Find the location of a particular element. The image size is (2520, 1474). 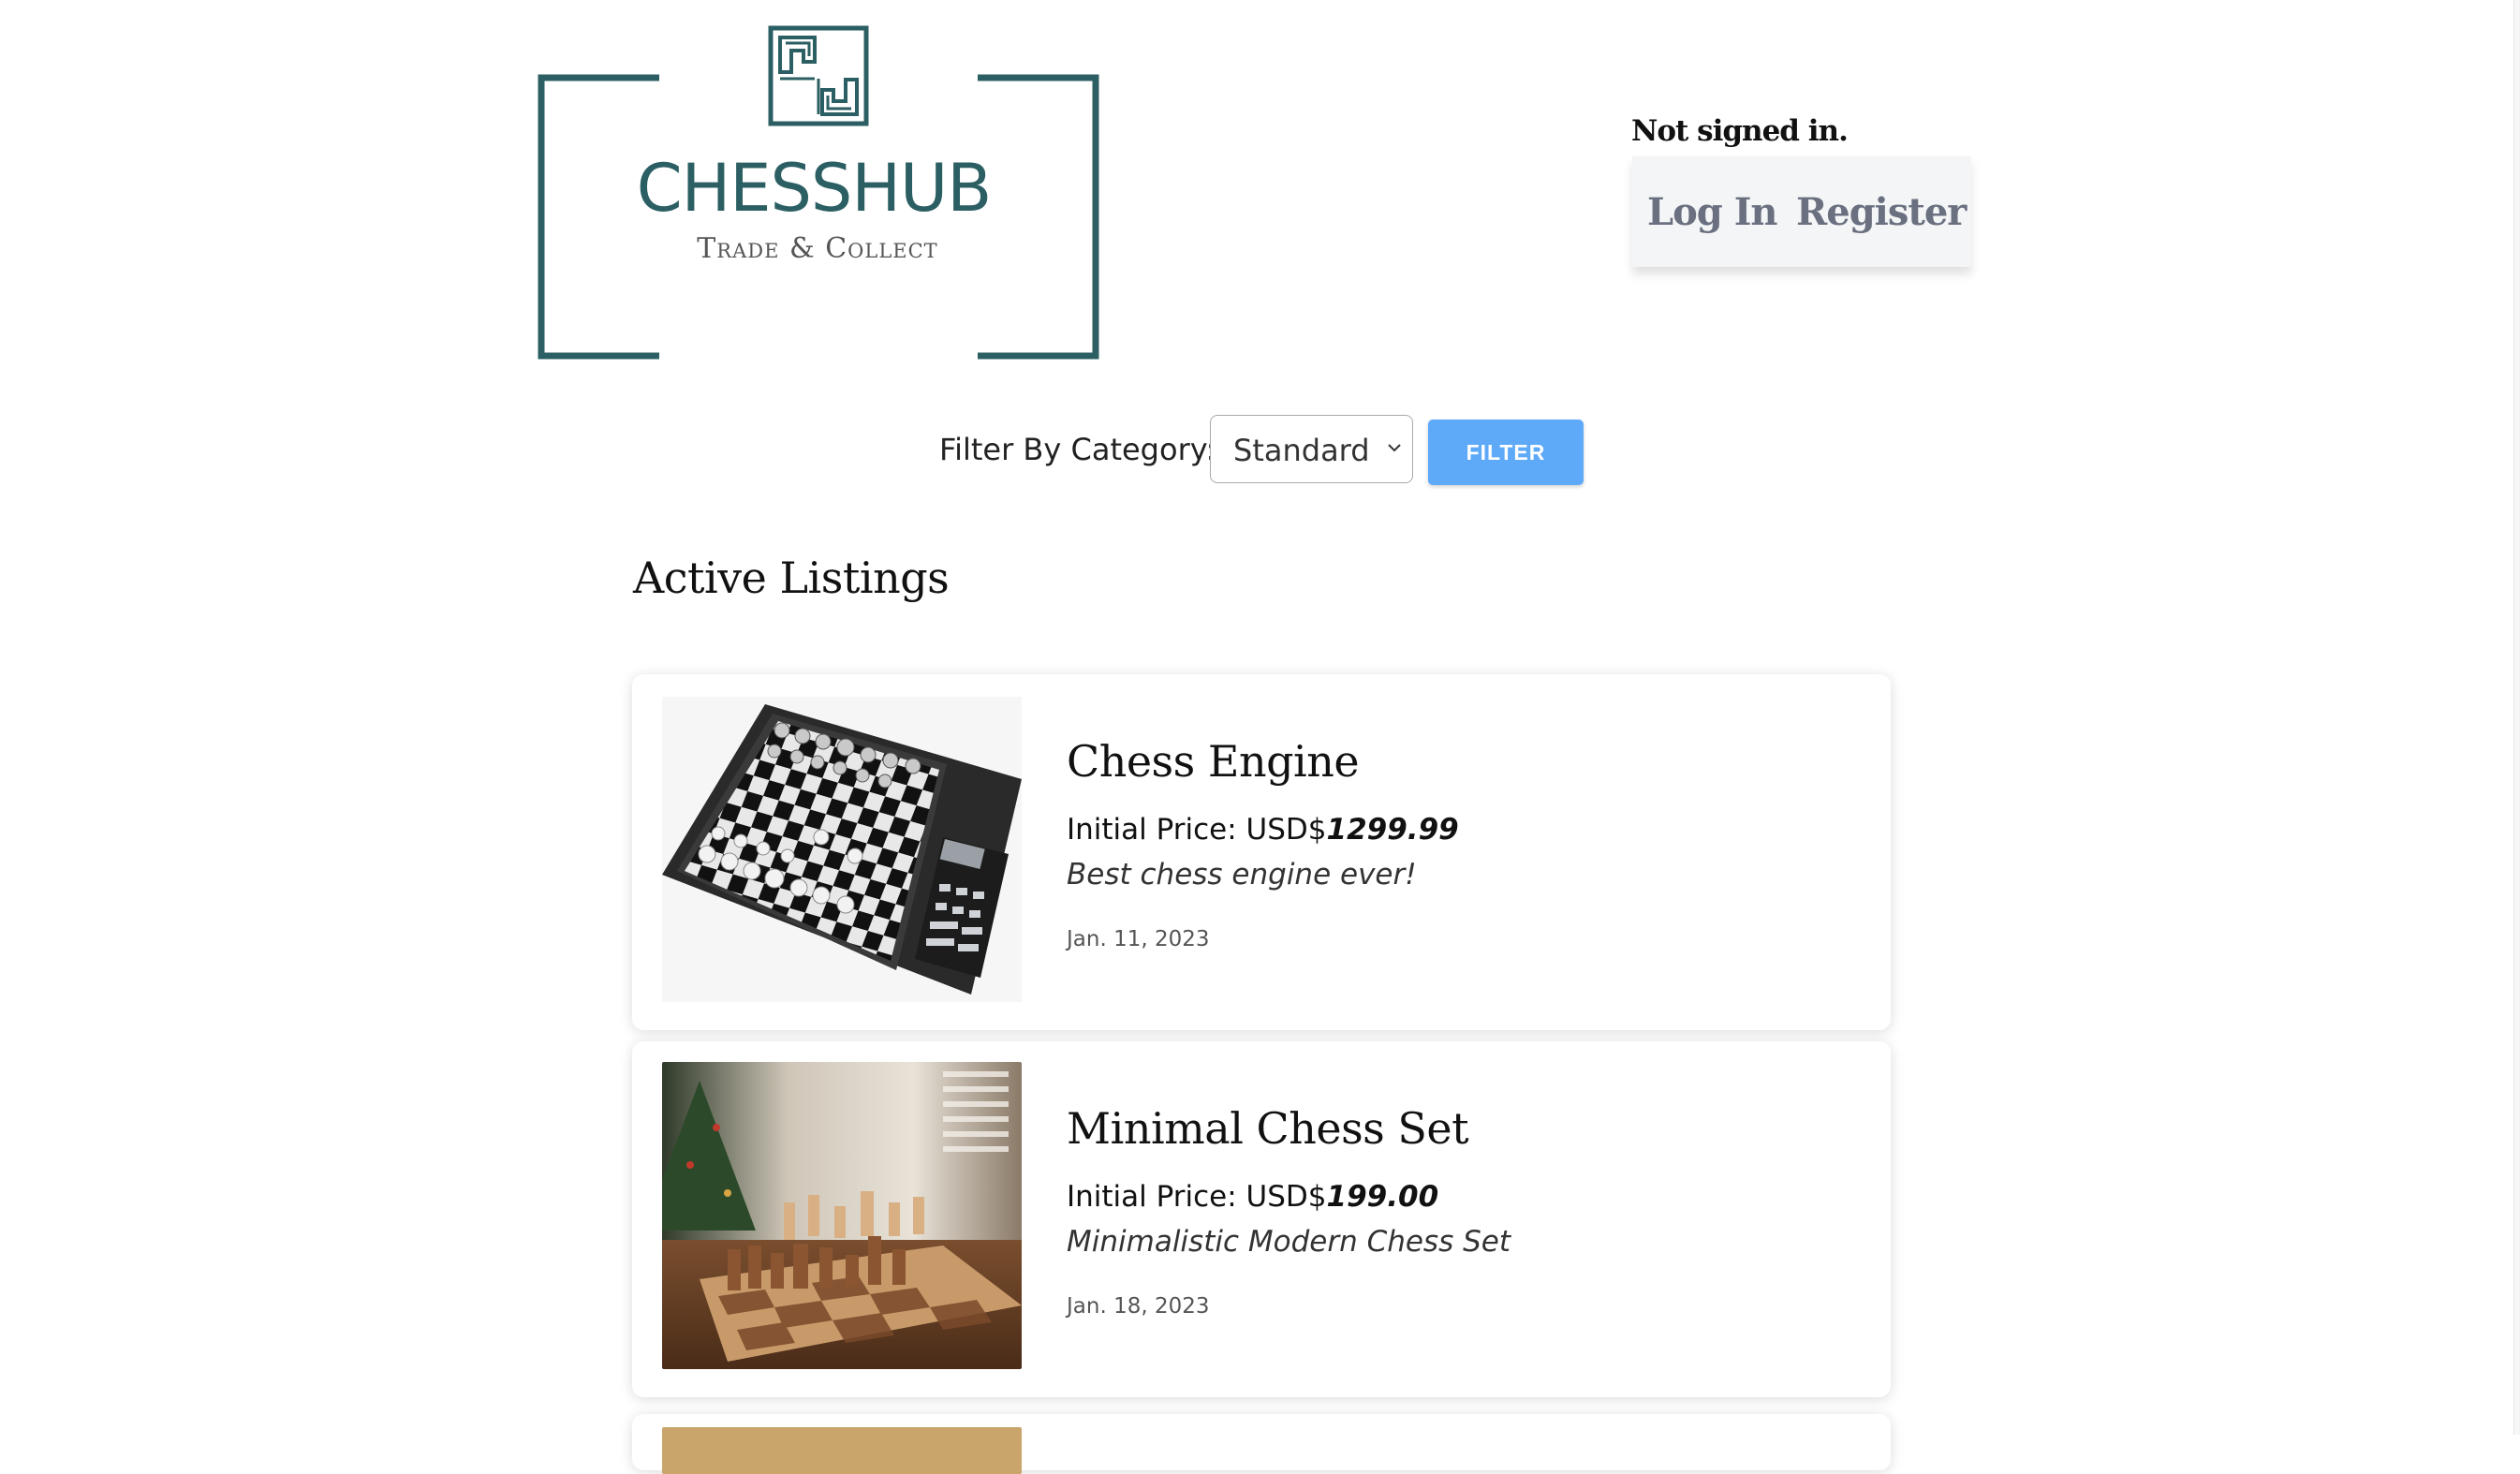

listing-price-row: Initial Price: USD$199.00 is located at coordinates (1252, 1197).